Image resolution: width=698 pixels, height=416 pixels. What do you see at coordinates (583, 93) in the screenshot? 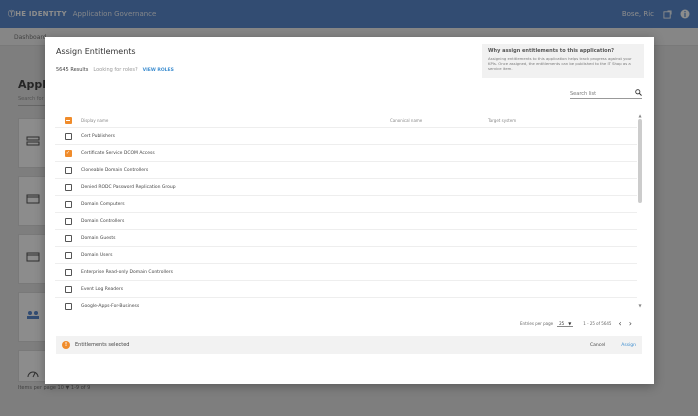
I see `search-placeholder: Search list` at bounding box center [583, 93].